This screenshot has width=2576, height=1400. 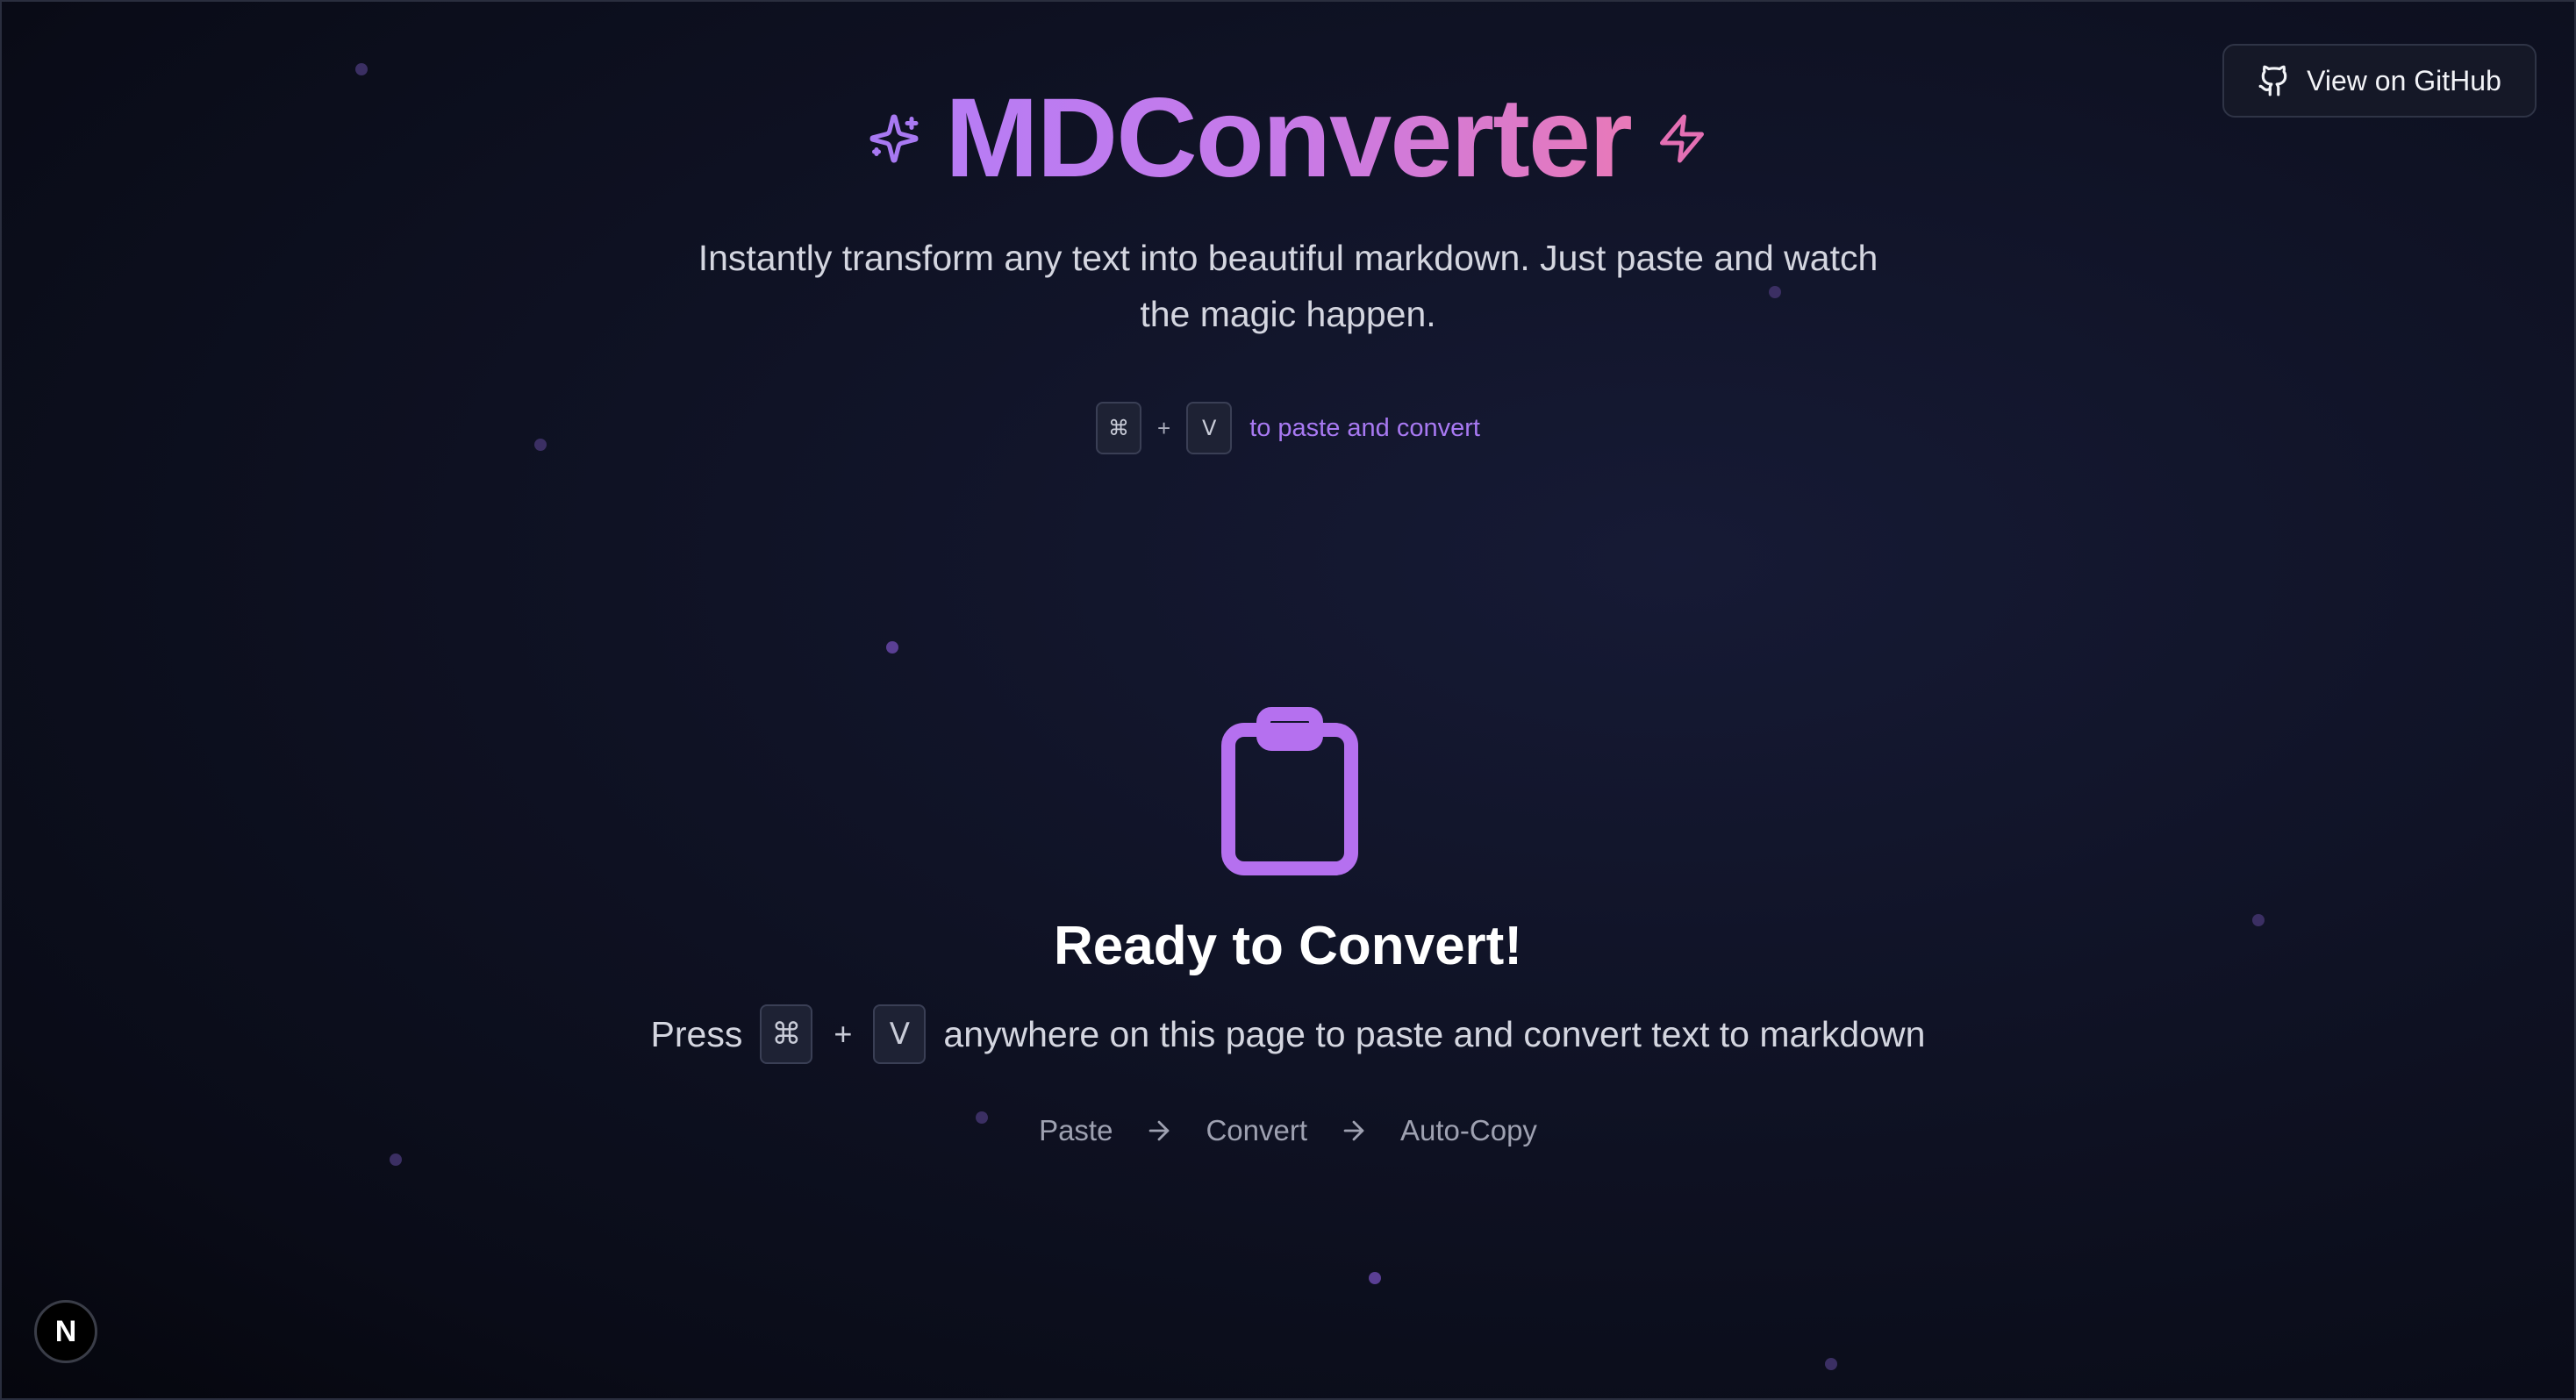 What do you see at coordinates (1468, 1130) in the screenshot?
I see `step-auto-copy: Auto-Copy` at bounding box center [1468, 1130].